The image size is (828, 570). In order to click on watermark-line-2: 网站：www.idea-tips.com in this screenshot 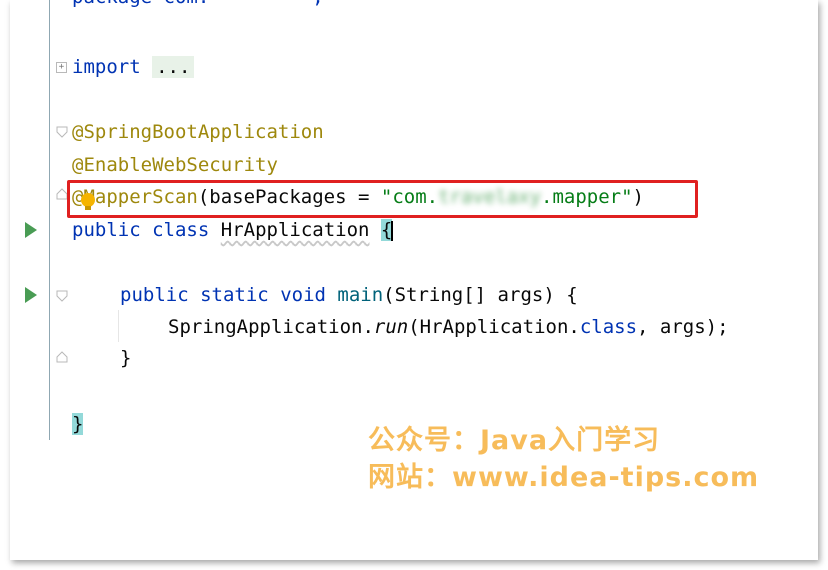, I will do `click(564, 477)`.